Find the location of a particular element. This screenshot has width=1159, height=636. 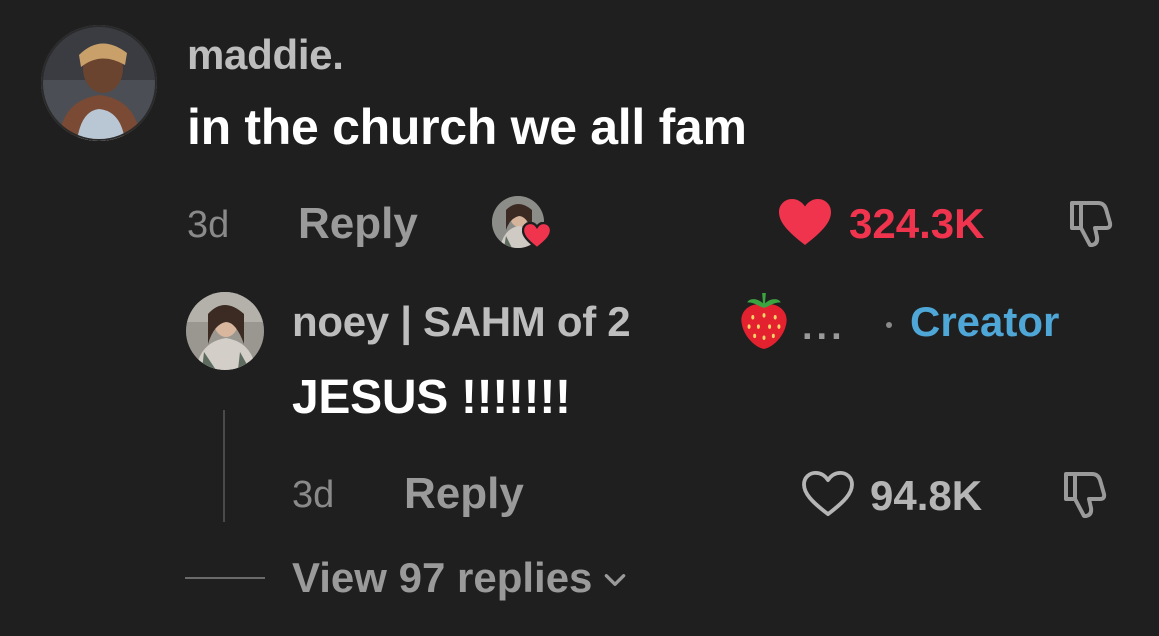

chevron-down-icon is located at coordinates (615, 580).